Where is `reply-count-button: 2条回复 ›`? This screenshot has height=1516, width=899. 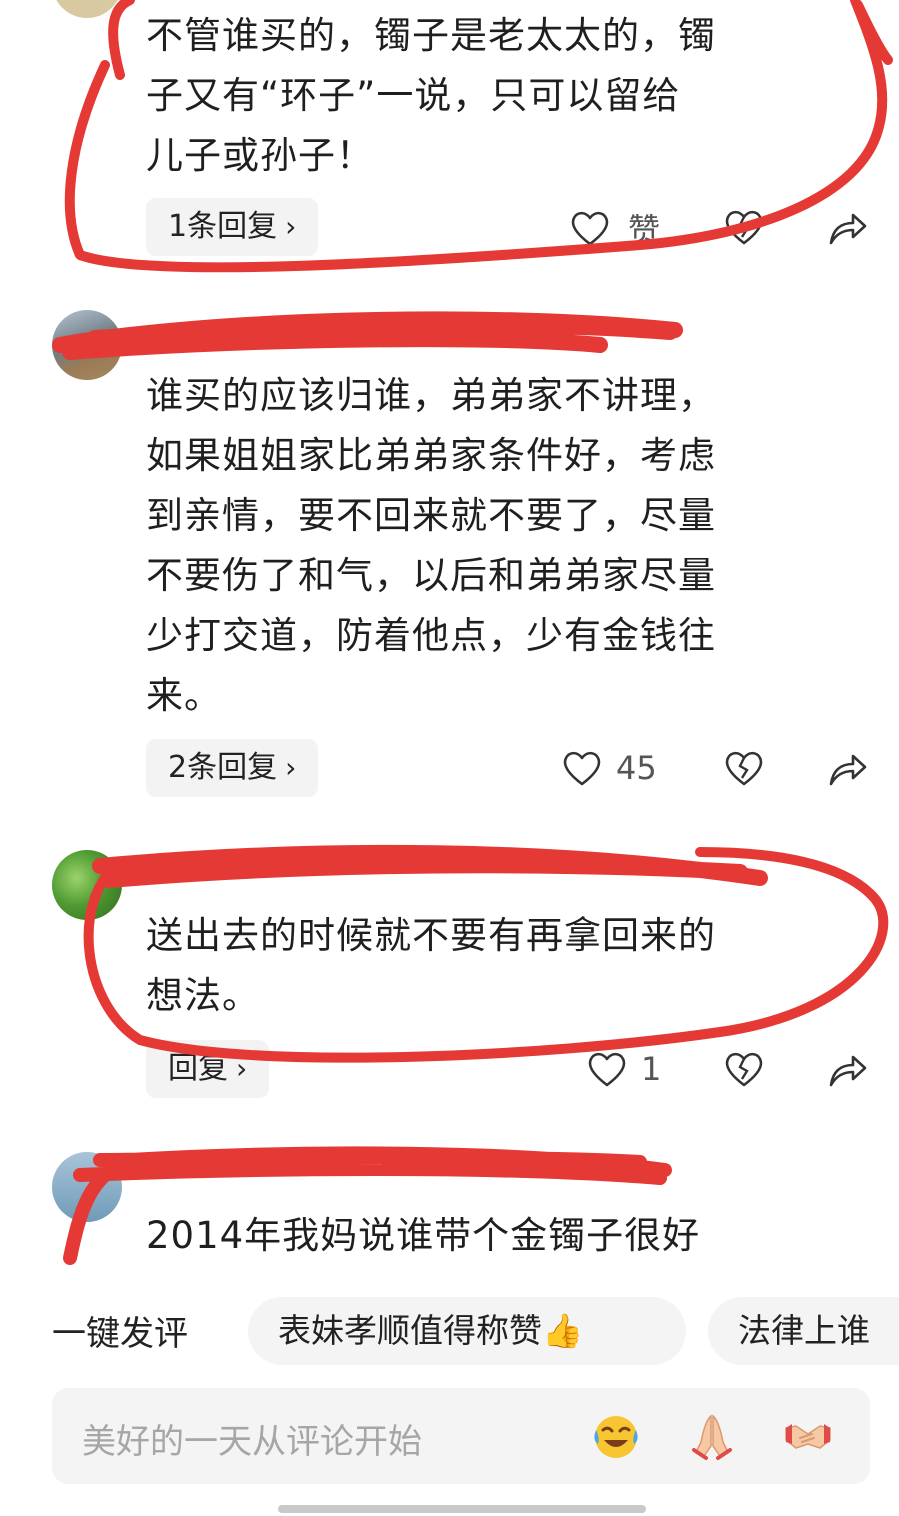
reply-count-button: 2条回复 › is located at coordinates (232, 768).